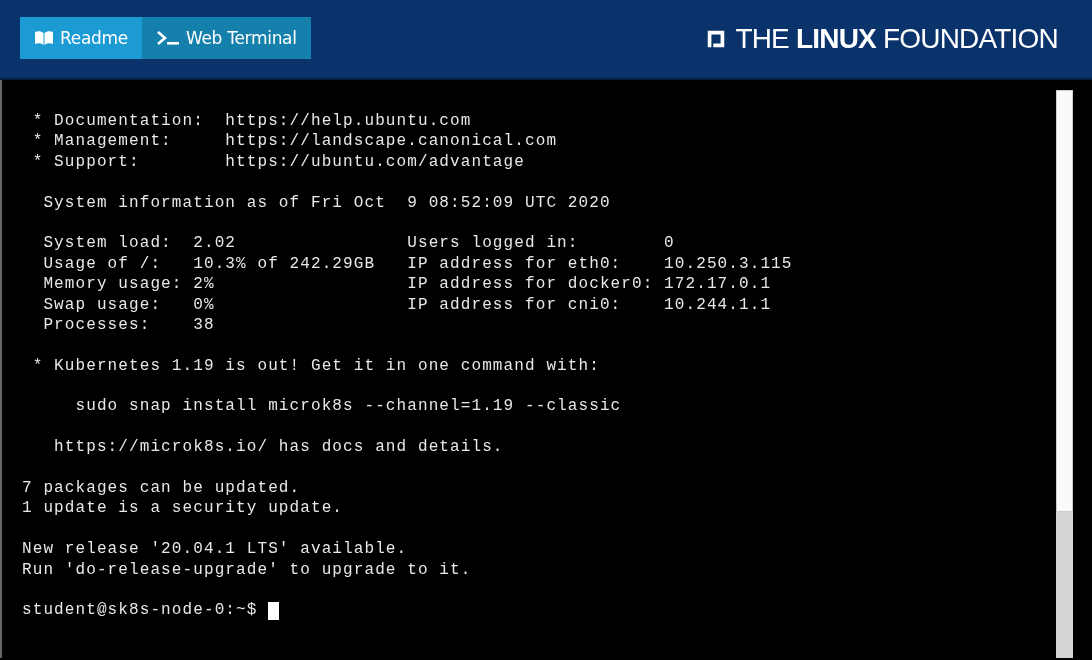  What do you see at coordinates (81, 38) in the screenshot?
I see `tab: Readme` at bounding box center [81, 38].